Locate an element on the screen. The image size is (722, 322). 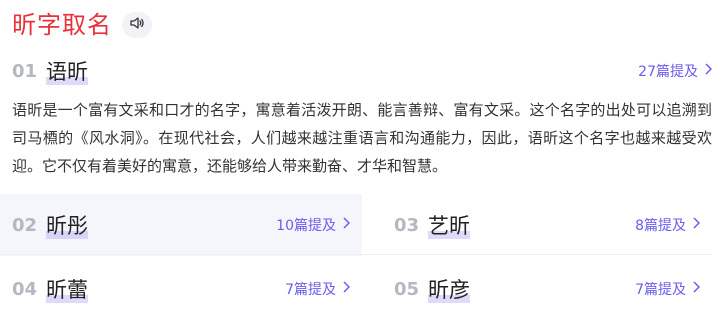
mentions-link: 10篇提及 is located at coordinates (313, 225).